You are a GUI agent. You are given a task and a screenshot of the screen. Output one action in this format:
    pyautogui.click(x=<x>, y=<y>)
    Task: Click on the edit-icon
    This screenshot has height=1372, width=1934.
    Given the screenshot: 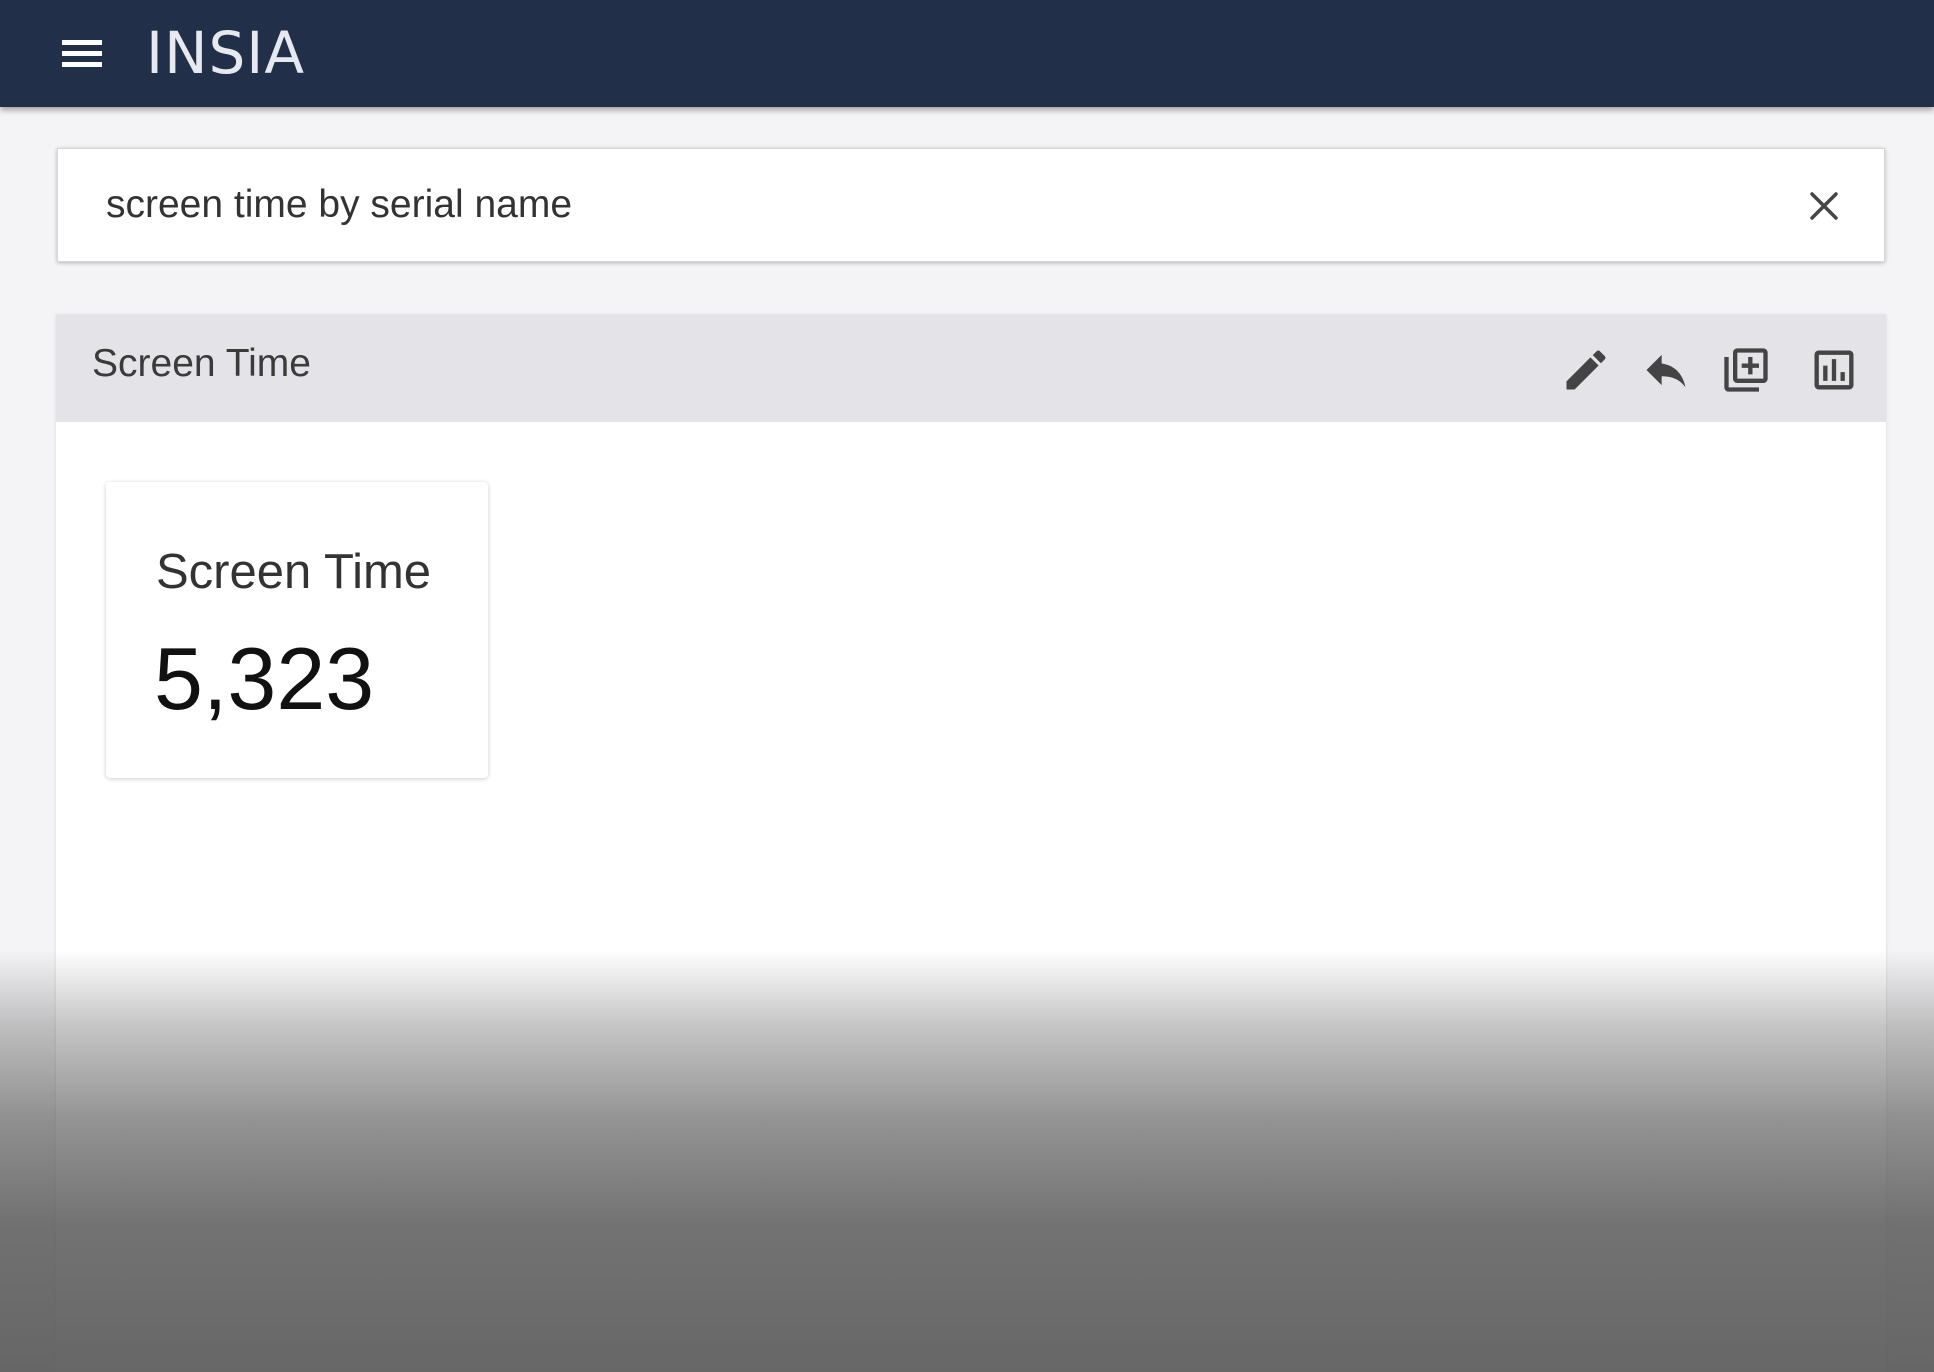 What is the action you would take?
    pyautogui.click(x=1586, y=370)
    